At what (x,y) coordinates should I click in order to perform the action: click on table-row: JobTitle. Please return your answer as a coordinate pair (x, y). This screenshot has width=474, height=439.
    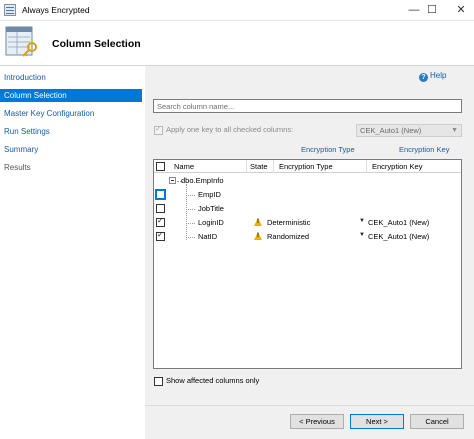
    Looking at the image, I should click on (307, 209).